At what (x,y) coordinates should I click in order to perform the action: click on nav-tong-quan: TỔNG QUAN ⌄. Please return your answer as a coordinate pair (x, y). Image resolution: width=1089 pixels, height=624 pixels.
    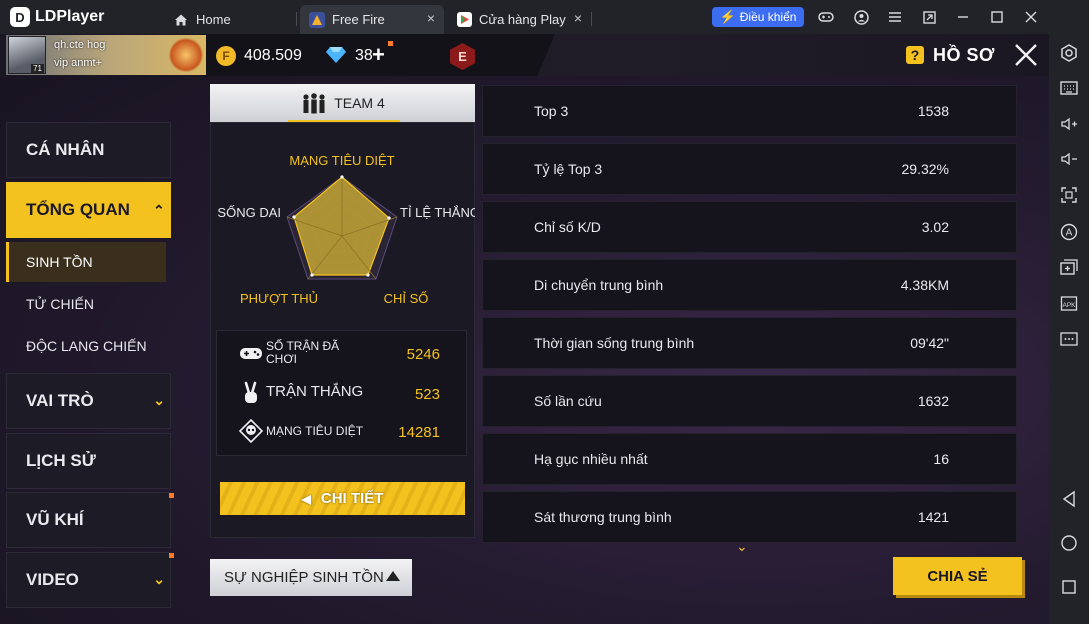
    Looking at the image, I should click on (88, 210).